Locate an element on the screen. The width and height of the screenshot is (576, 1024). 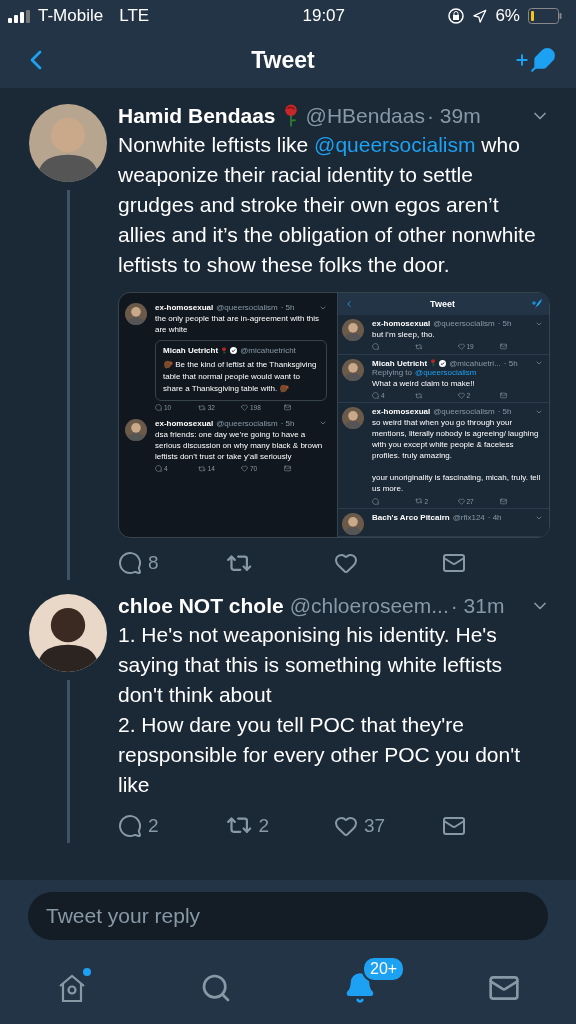
tweet-text: 1. He's not weaponising his identity. He's saying that this is something white leftists don't think about 2. How dare you tell POC that they're repsponsible for every other POC you don't like is located at coordinates (320, 710).